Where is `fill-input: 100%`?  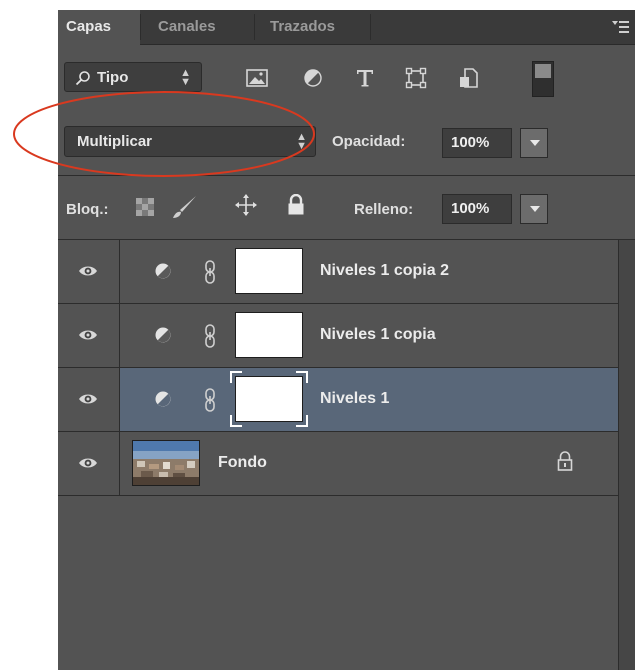 fill-input: 100% is located at coordinates (477, 209).